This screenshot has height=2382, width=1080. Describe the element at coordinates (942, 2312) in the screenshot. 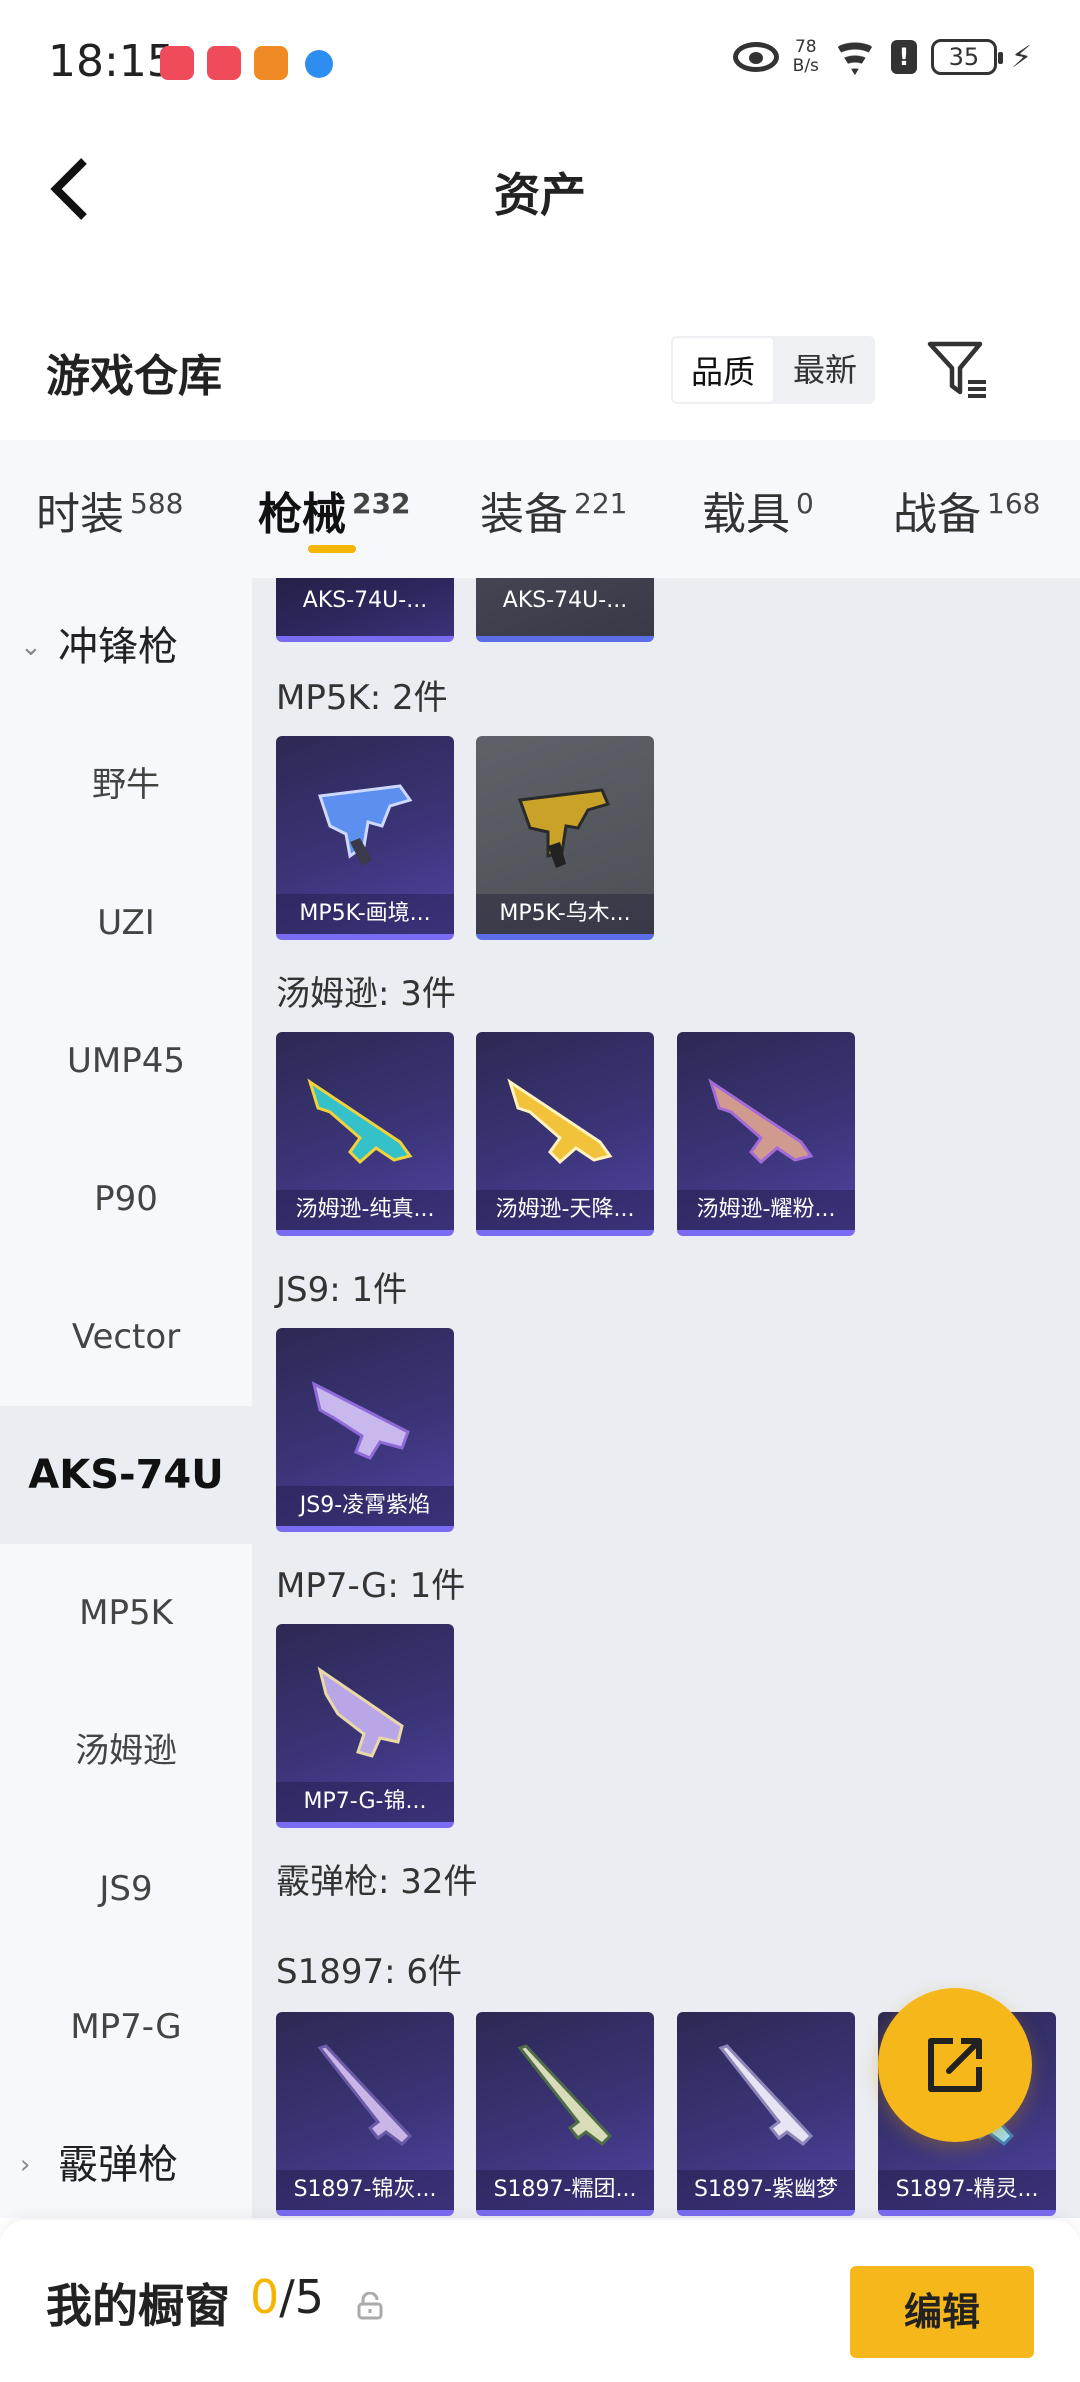

I see `edit-button: 编辑` at that location.